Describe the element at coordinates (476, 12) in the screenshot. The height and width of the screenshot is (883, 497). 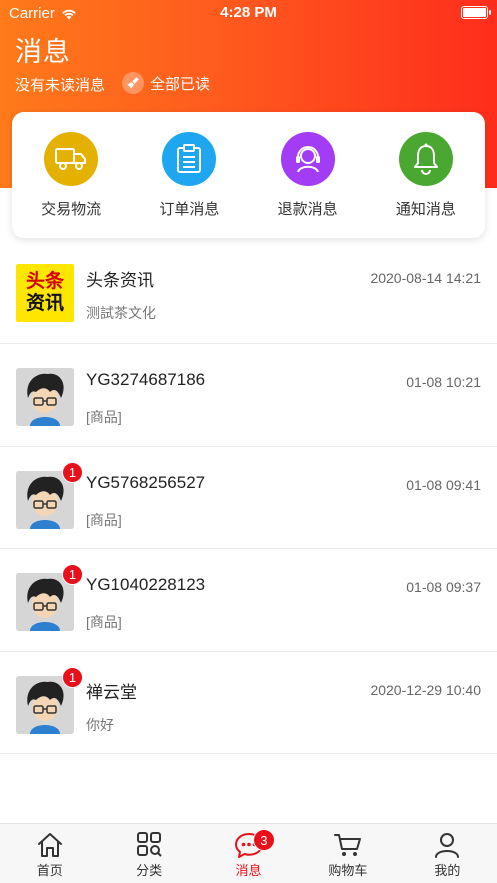
I see `battery-icon` at that location.